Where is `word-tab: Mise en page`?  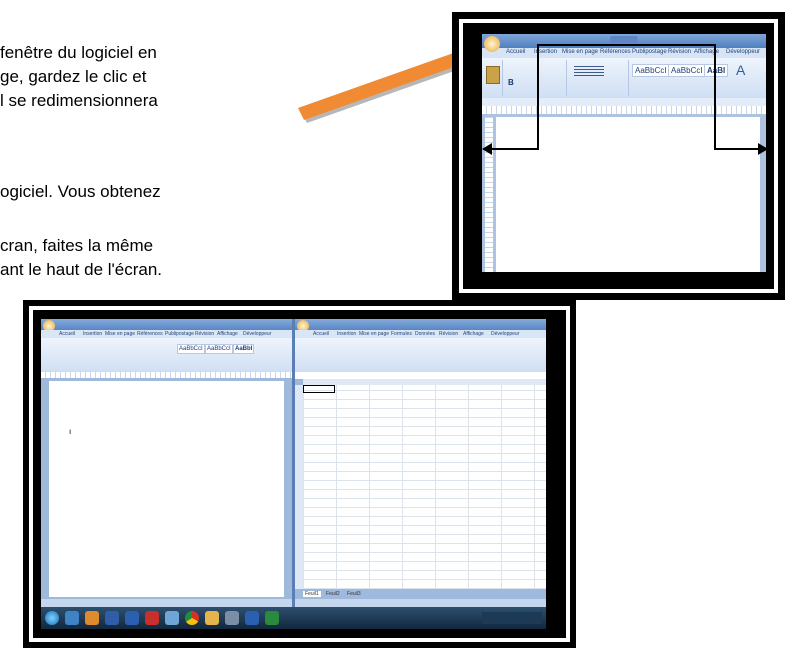
word-tab: Mise en page is located at coordinates (580, 52).